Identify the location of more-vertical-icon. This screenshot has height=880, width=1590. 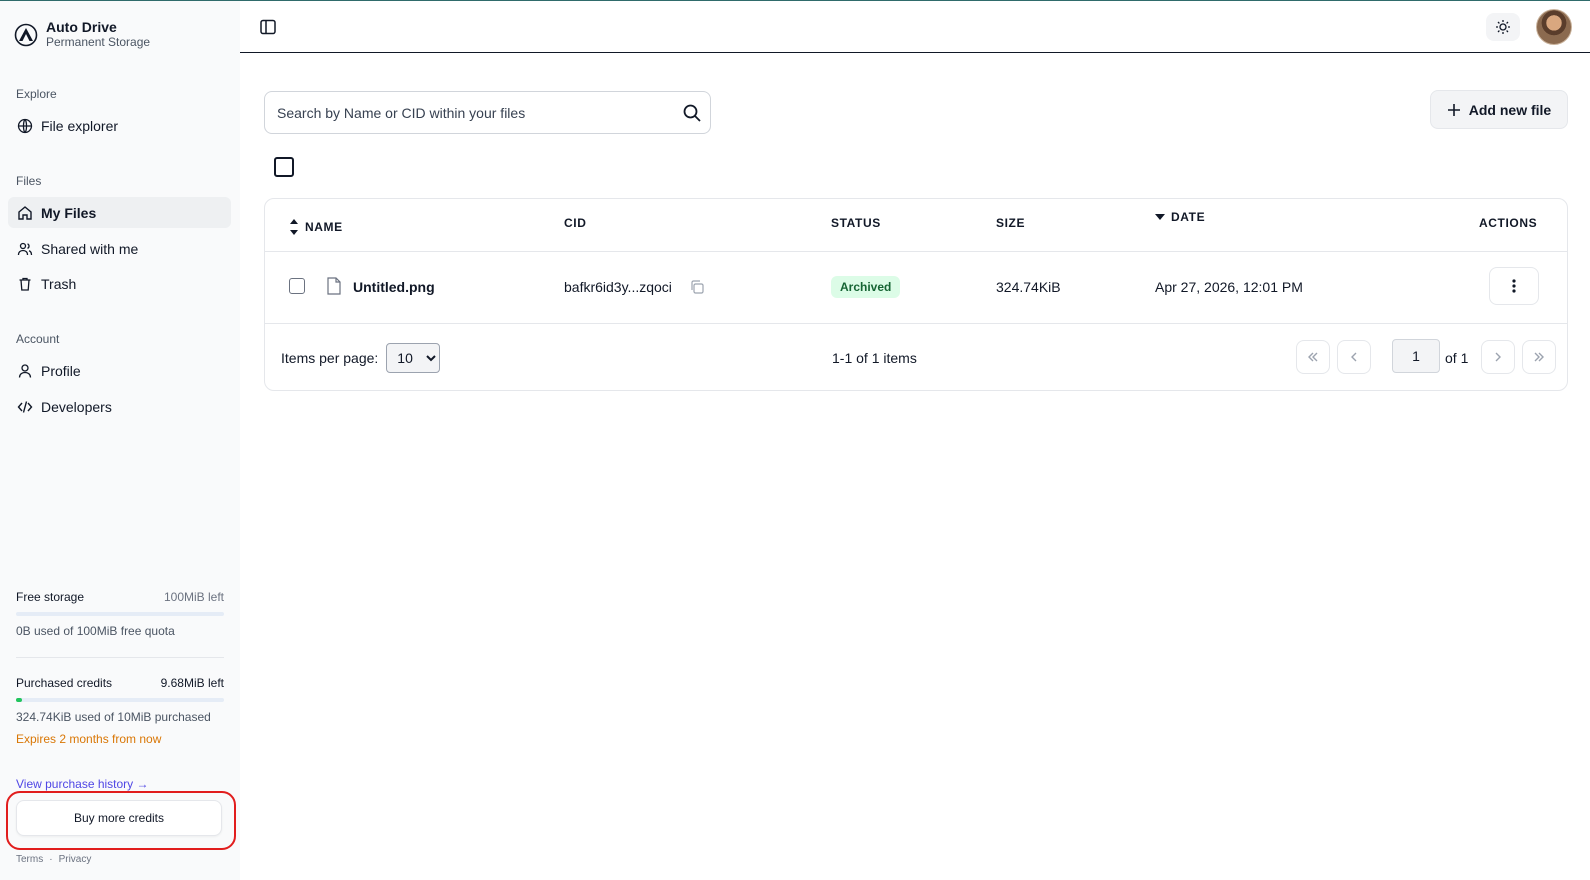
(1514, 286).